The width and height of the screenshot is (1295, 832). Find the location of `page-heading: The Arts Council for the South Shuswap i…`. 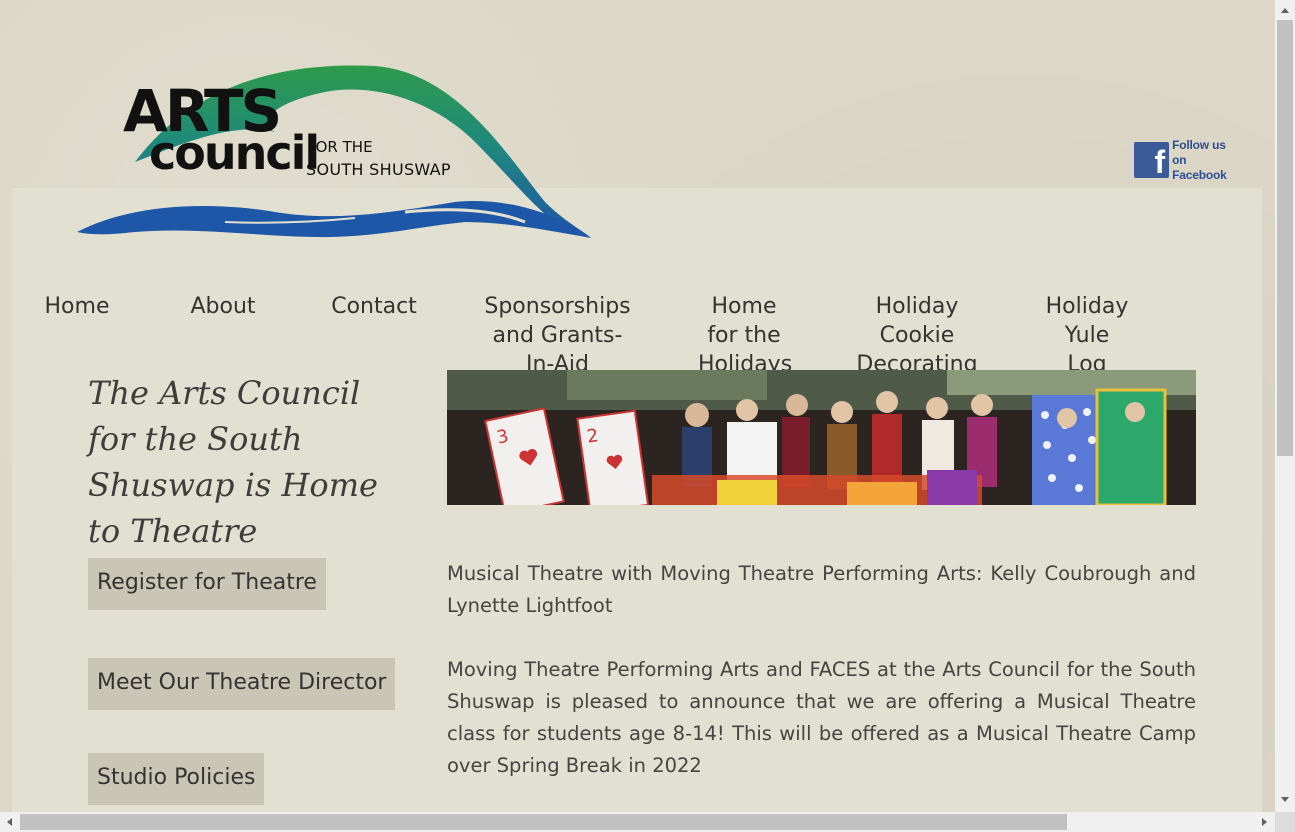

page-heading: The Arts Council for the South Shuswap i… is located at coordinates (233, 462).